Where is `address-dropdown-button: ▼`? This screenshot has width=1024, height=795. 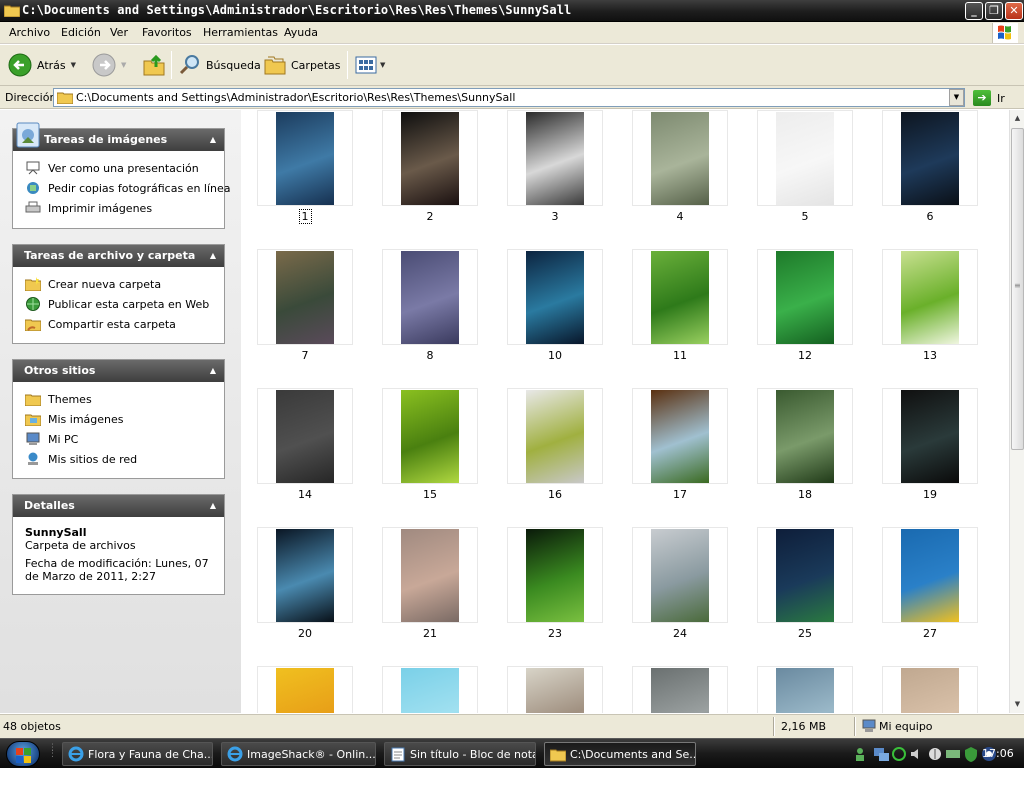 address-dropdown-button: ▼ is located at coordinates (956, 97).